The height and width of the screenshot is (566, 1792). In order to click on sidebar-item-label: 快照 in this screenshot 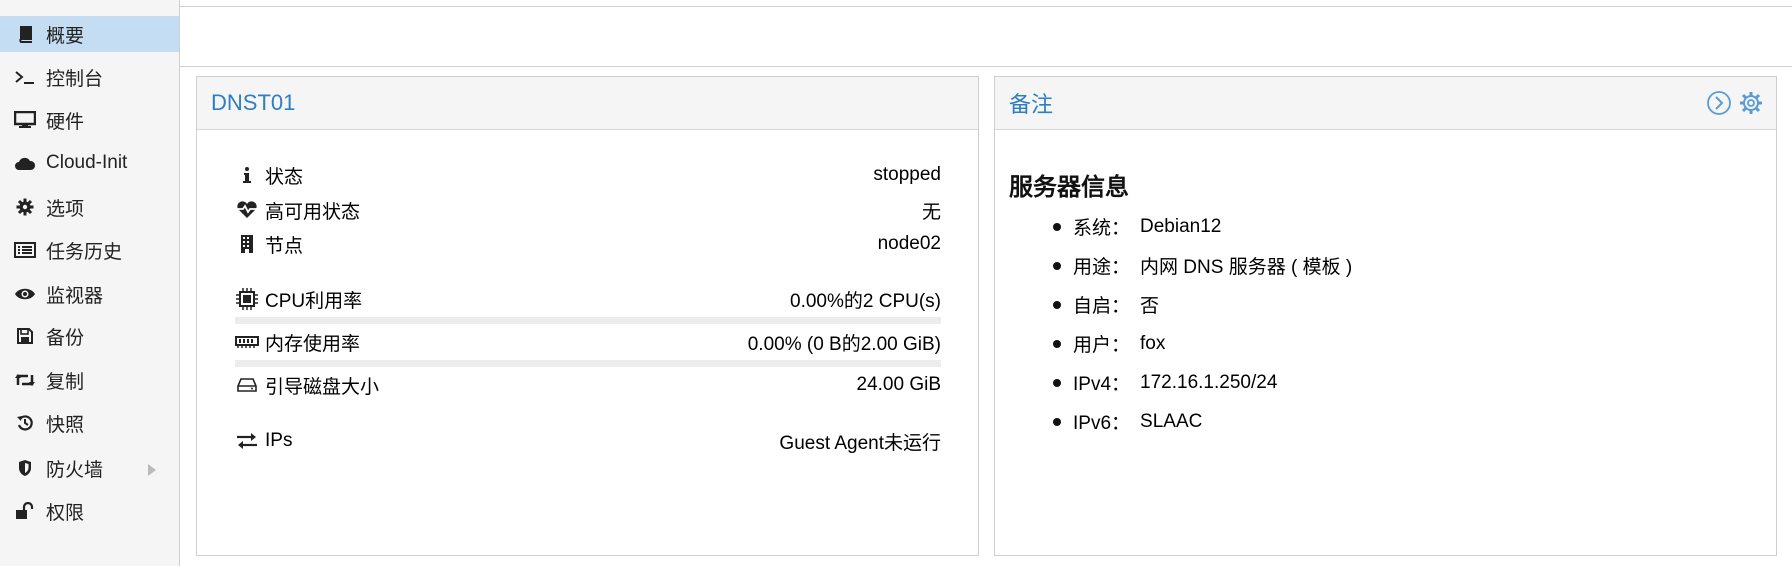, I will do `click(65, 425)`.